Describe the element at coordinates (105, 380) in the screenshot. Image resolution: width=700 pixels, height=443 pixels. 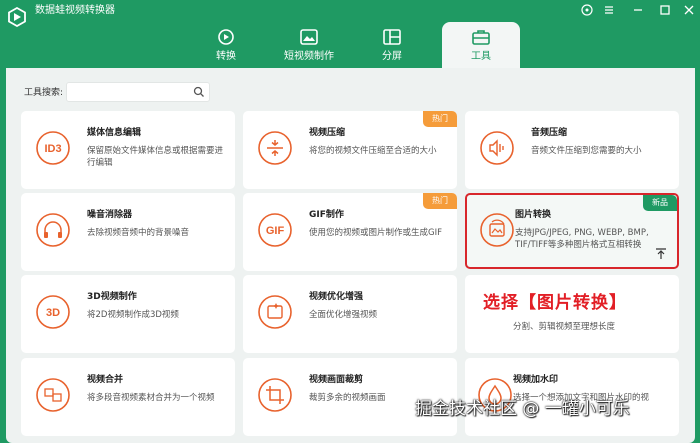
I see `tool-name: 视频合并` at that location.